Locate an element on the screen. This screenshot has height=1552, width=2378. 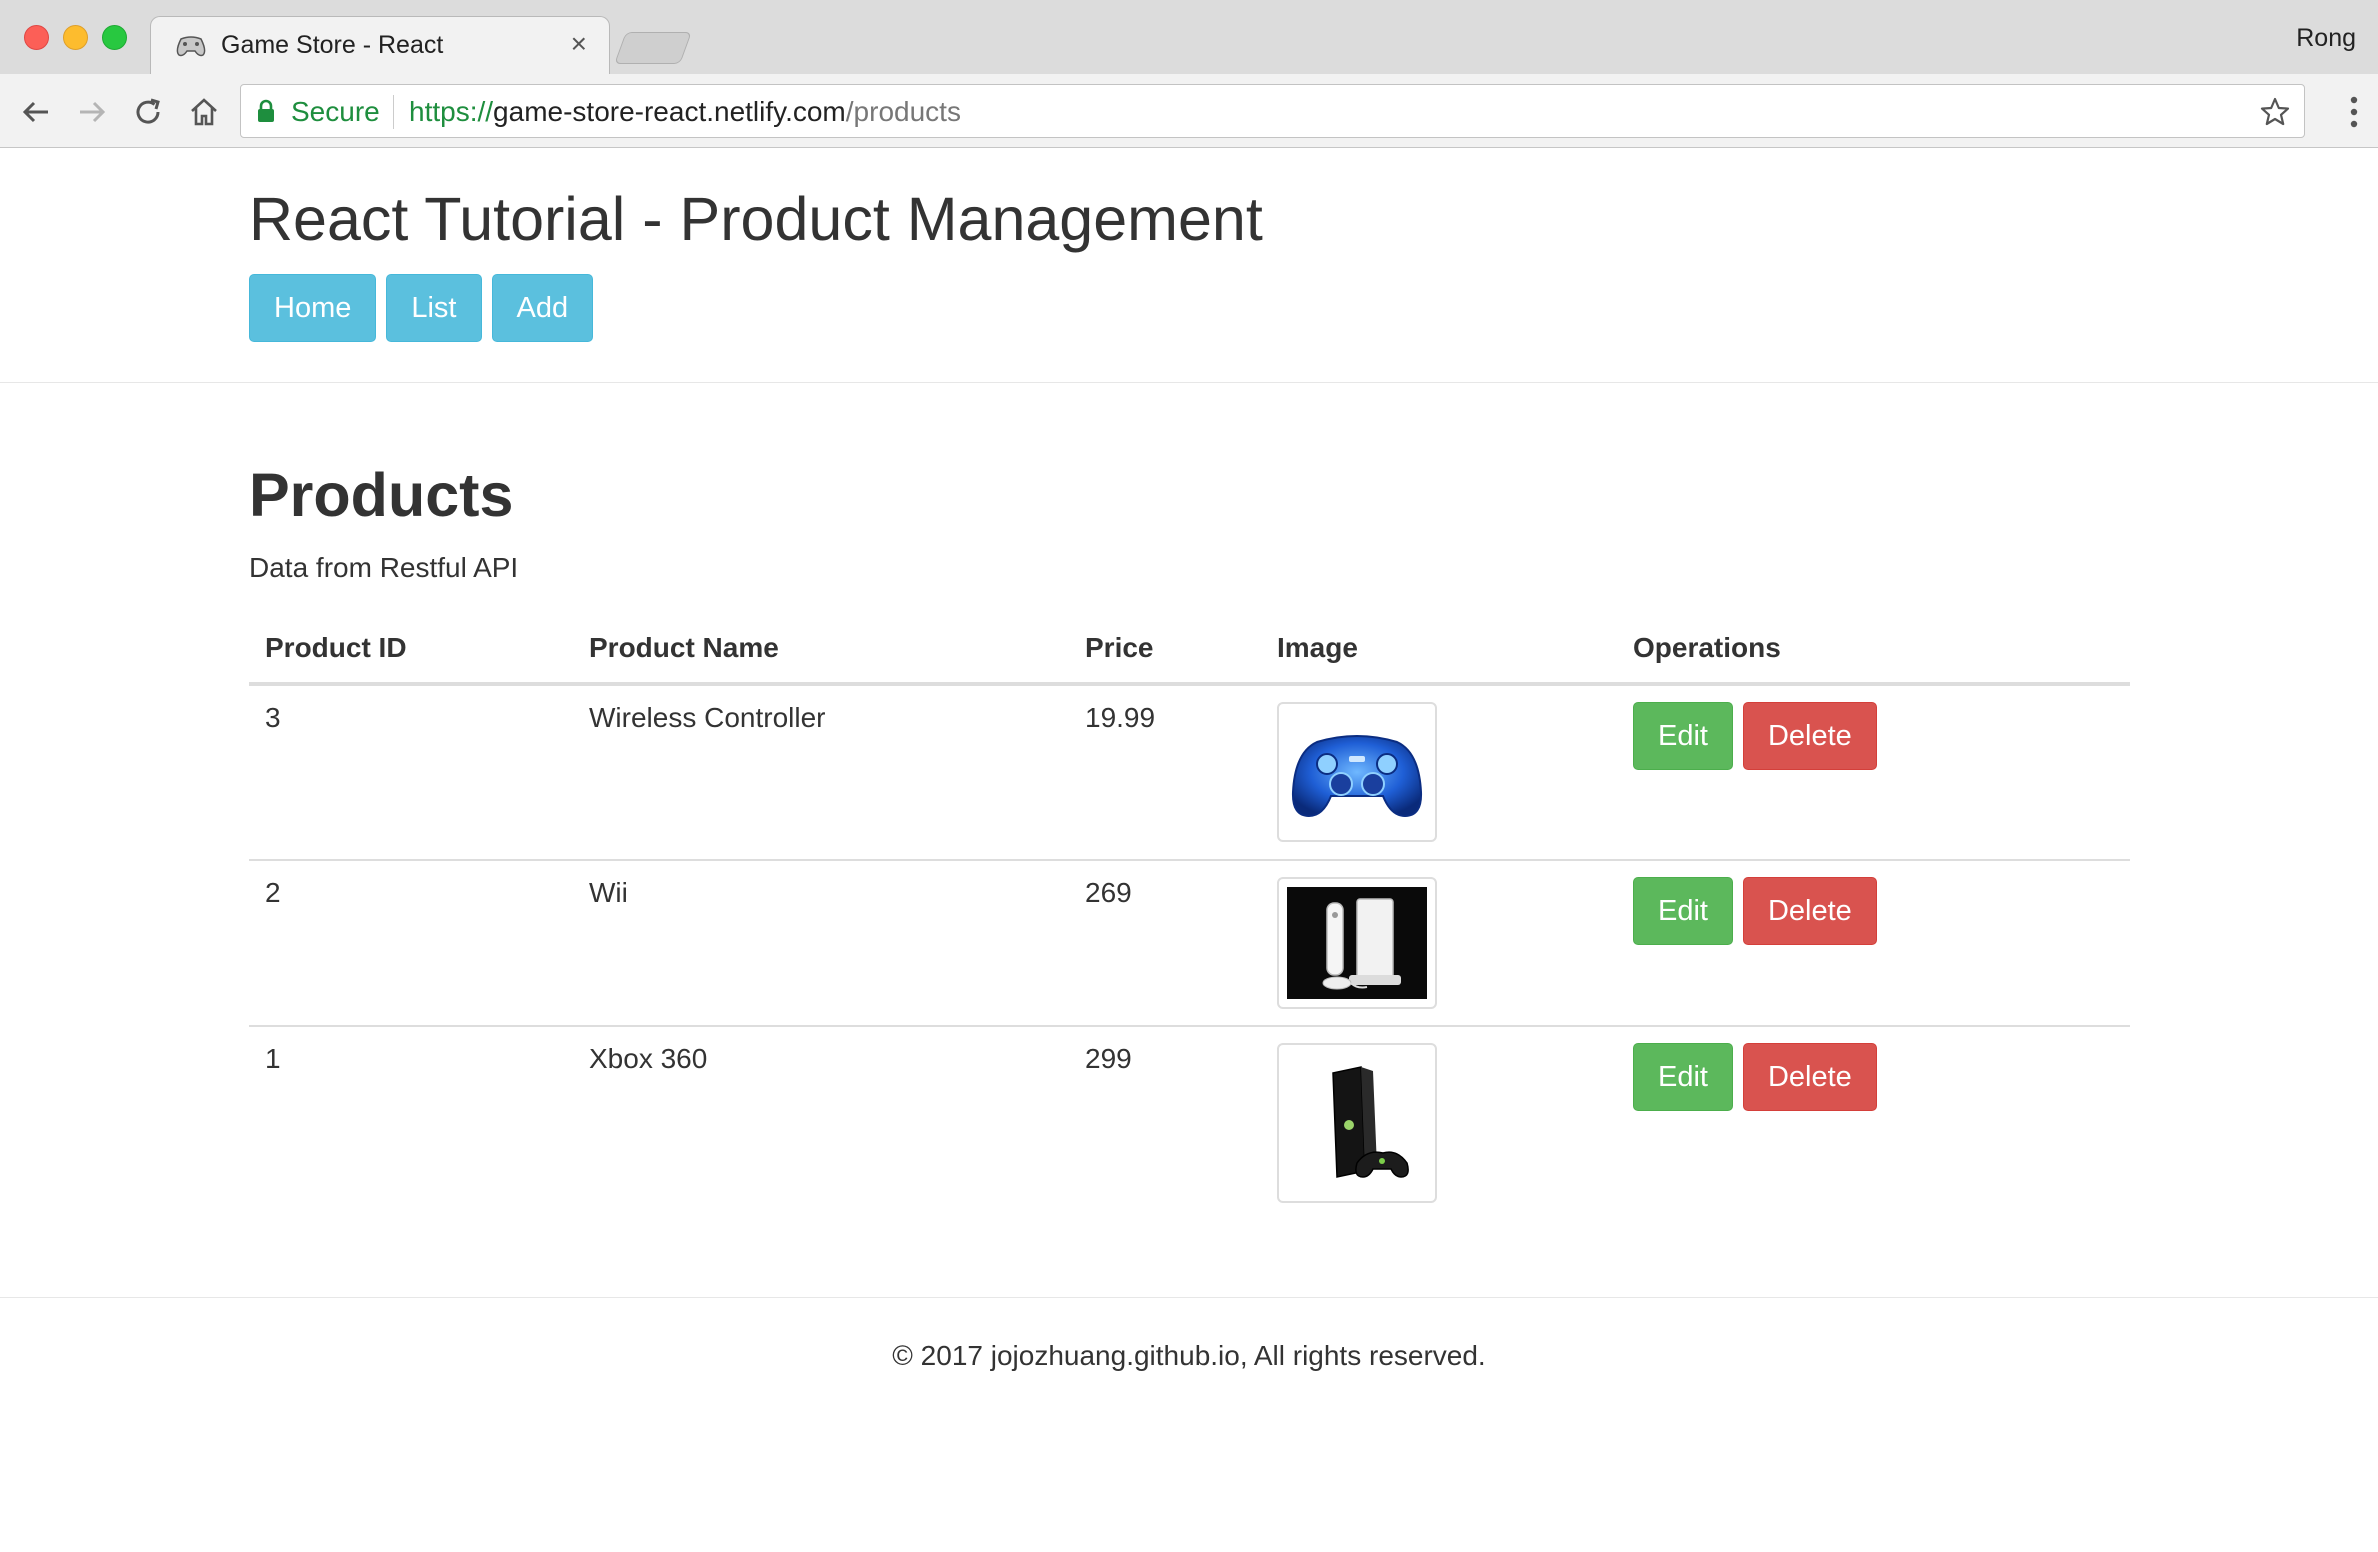
cell-price: 269 is located at coordinates (1165, 942).